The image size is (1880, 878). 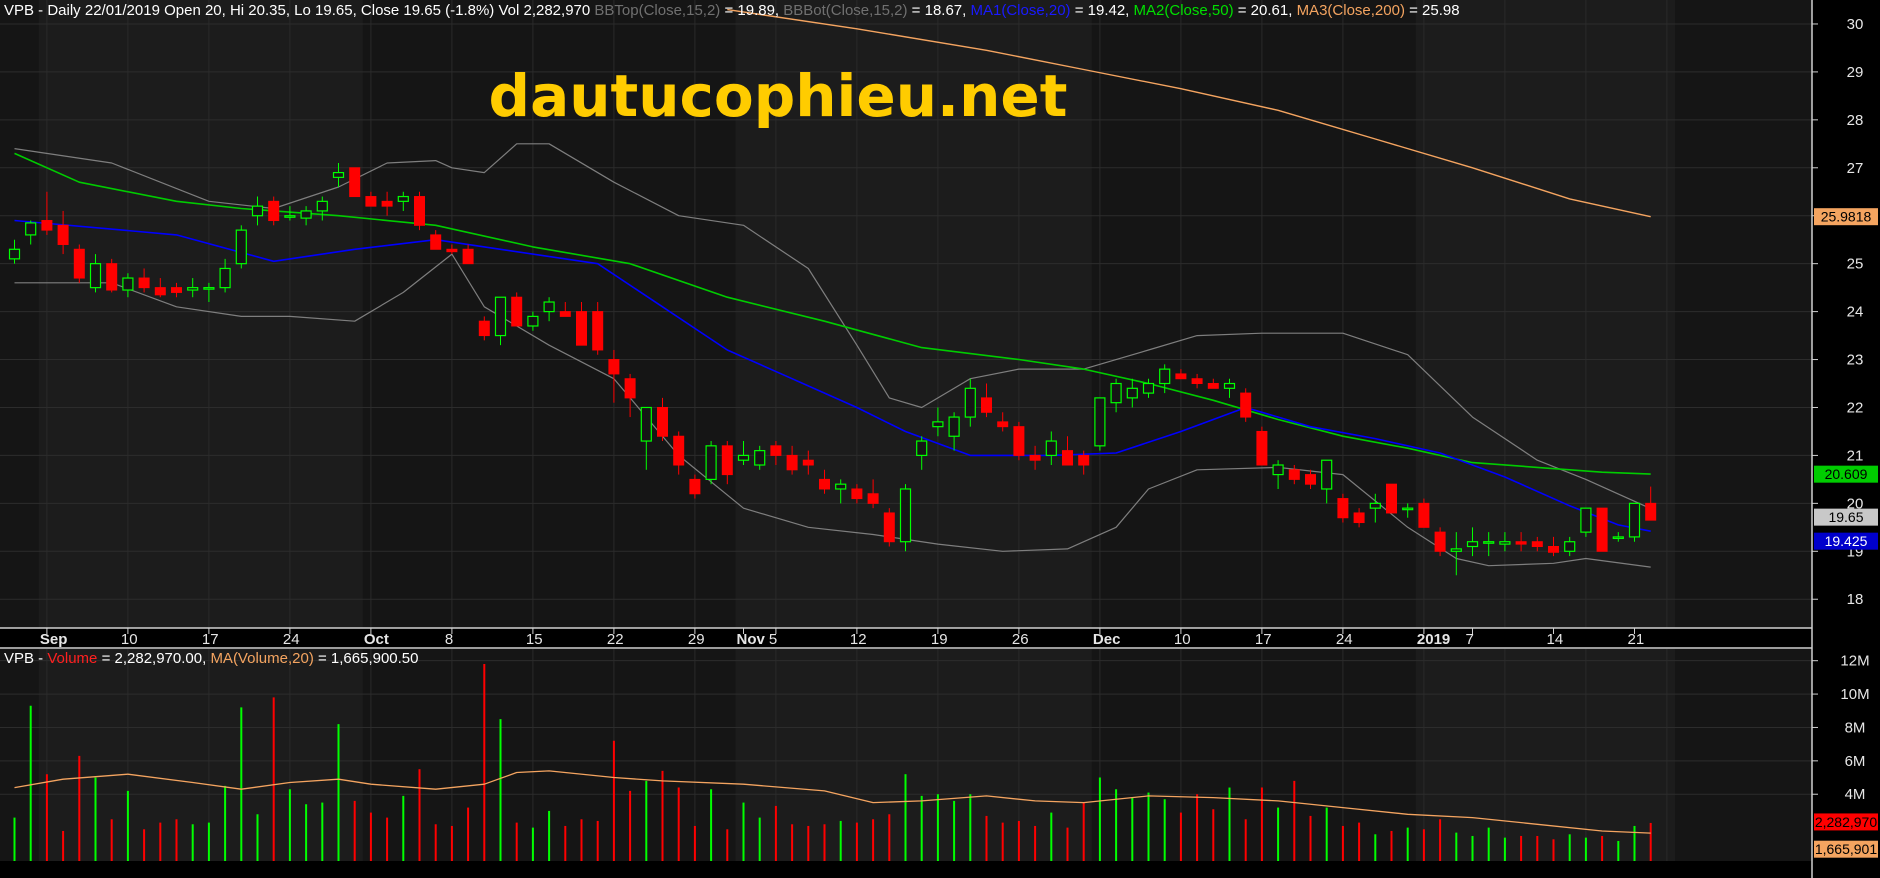 I want to click on date-tick-label: 12, so click(x=858, y=639).